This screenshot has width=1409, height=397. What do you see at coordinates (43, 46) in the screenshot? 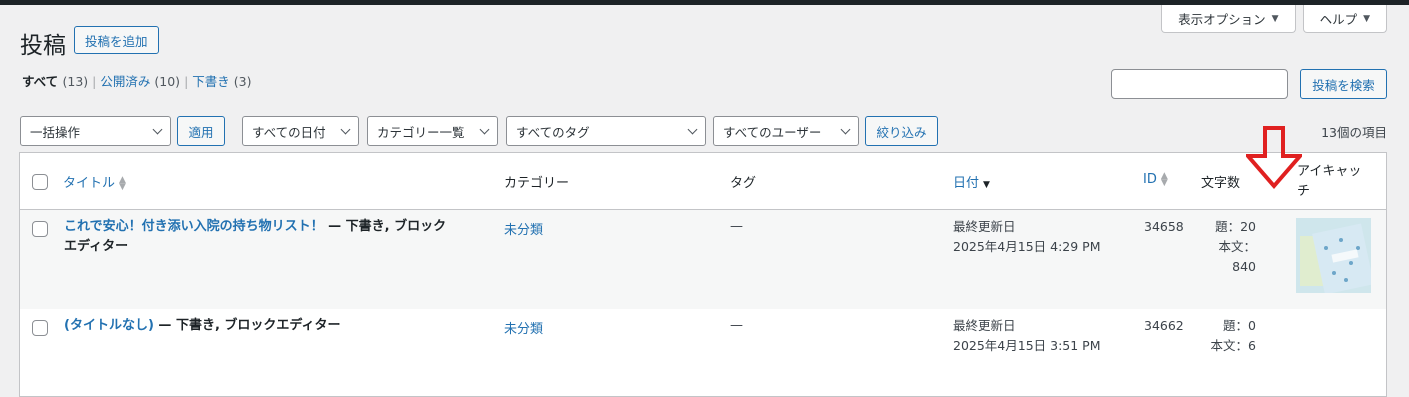
I see `page-title: 投稿` at bounding box center [43, 46].